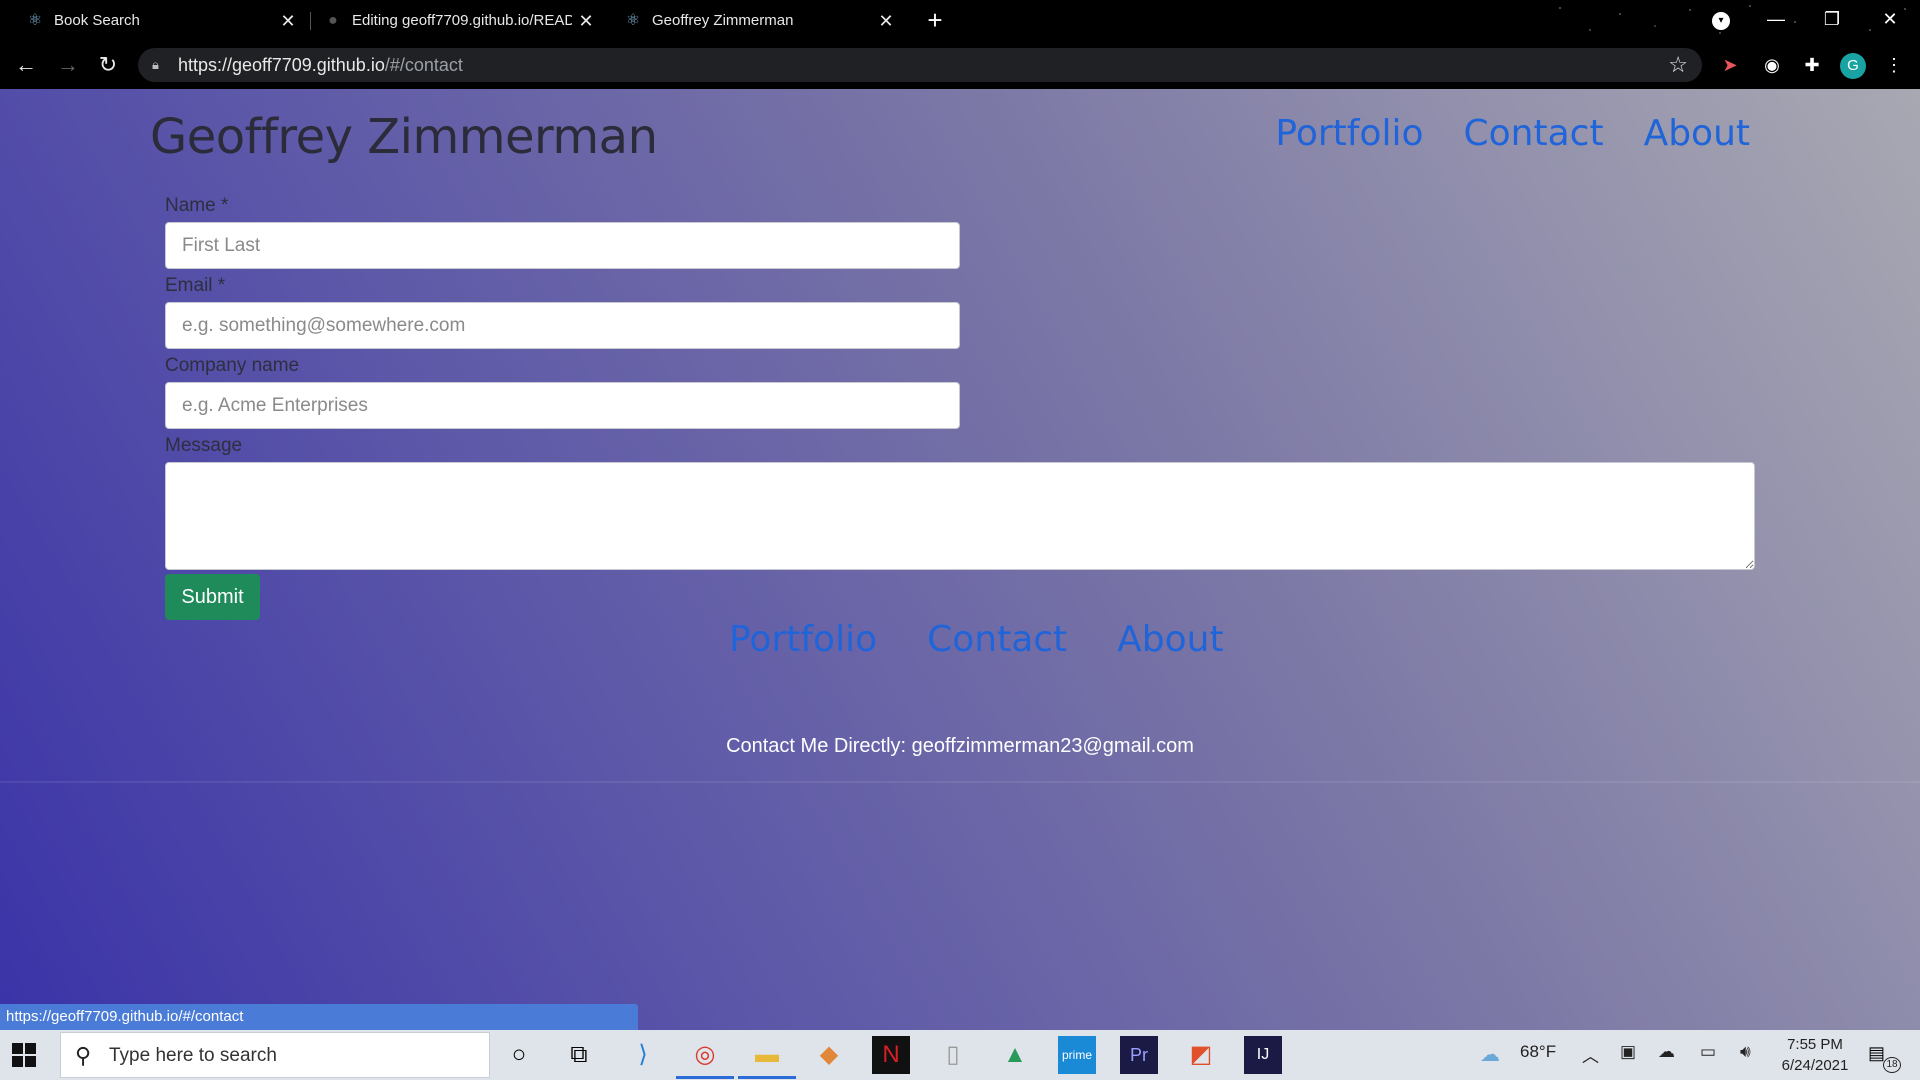 Image resolution: width=1920 pixels, height=1080 pixels. What do you see at coordinates (162, 20) in the screenshot?
I see `tab-book-search: ⚛ Book Search ✕` at bounding box center [162, 20].